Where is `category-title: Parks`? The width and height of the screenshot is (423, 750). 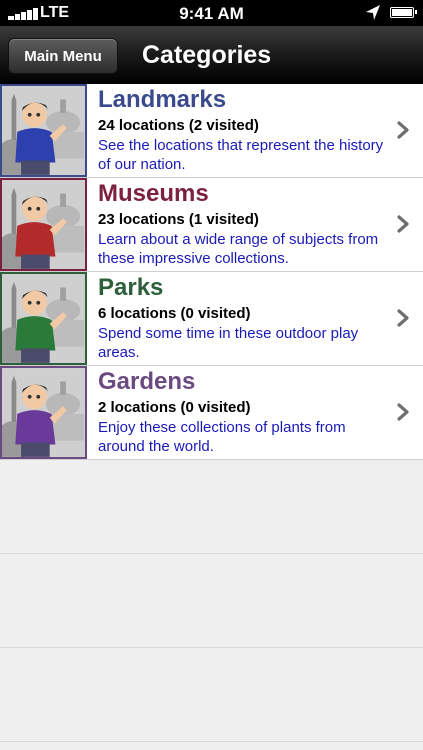
category-title: Parks is located at coordinates (131, 287).